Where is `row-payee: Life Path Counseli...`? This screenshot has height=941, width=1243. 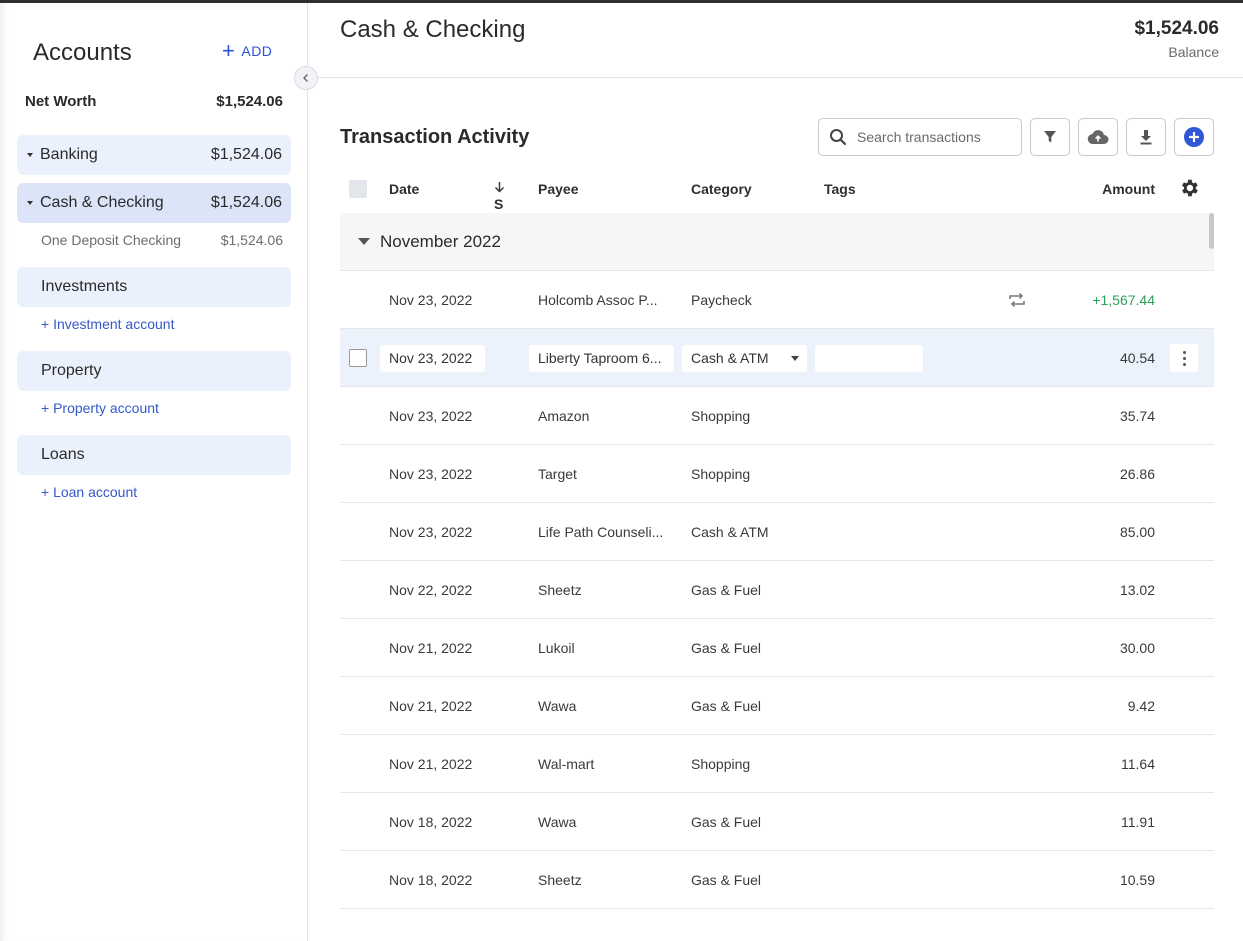 row-payee: Life Path Counseli... is located at coordinates (601, 532).